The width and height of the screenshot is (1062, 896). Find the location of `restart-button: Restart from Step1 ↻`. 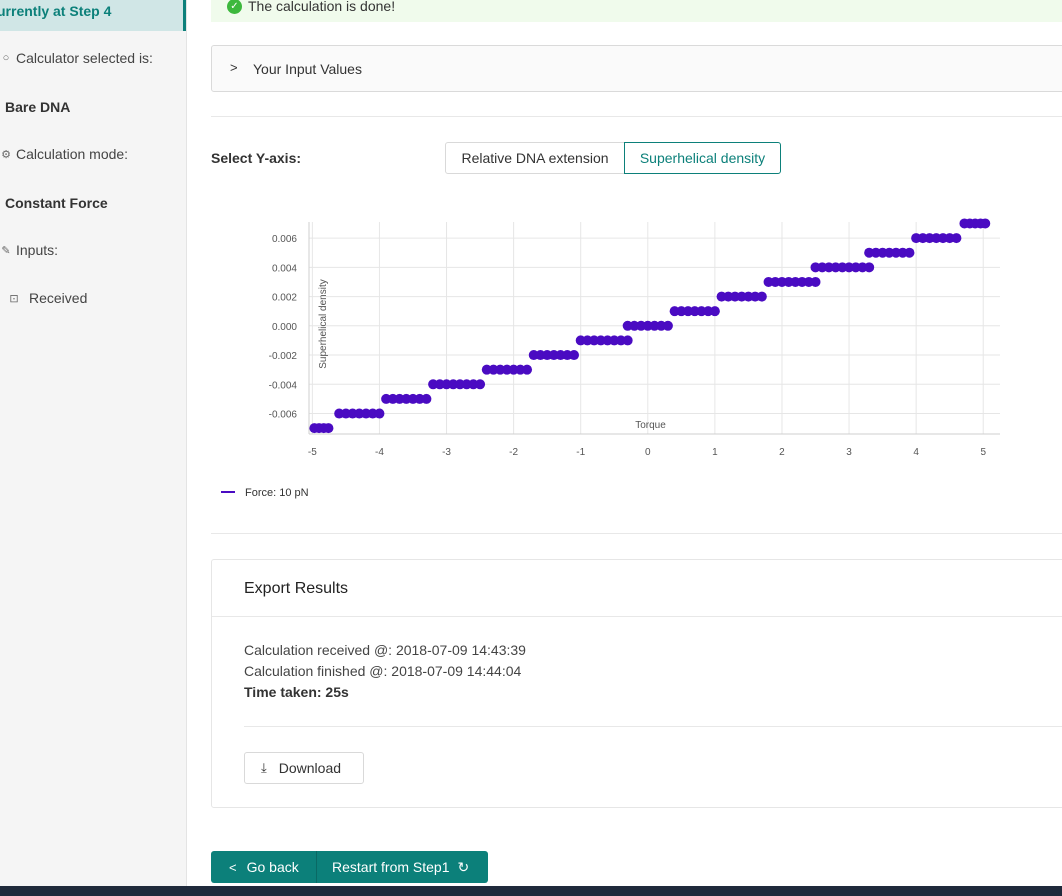

restart-button: Restart from Step1 ↻ is located at coordinates (402, 867).